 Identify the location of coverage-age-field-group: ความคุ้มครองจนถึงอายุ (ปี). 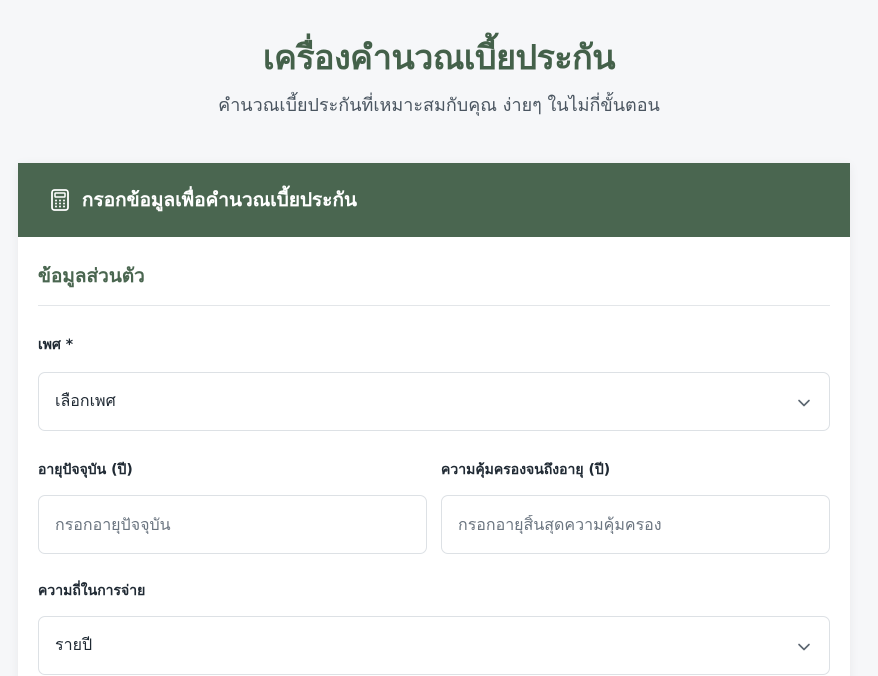
(635, 506).